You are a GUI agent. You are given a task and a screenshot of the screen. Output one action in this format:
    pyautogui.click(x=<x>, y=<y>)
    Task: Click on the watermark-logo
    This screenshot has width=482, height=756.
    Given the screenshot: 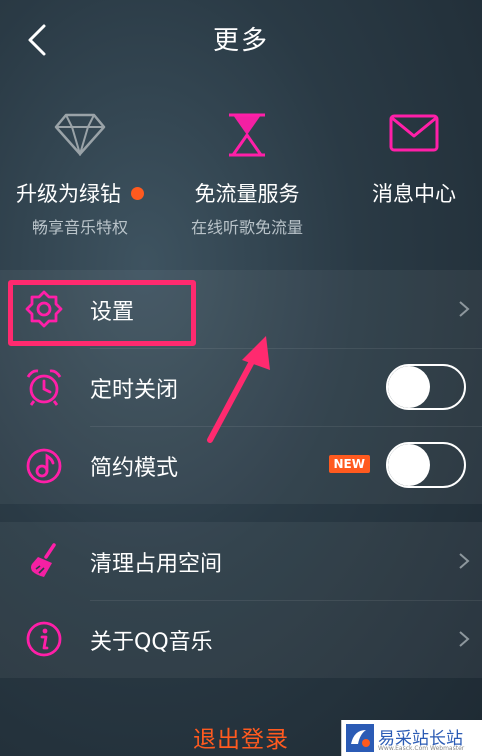 What is the action you would take?
    pyautogui.click(x=360, y=738)
    